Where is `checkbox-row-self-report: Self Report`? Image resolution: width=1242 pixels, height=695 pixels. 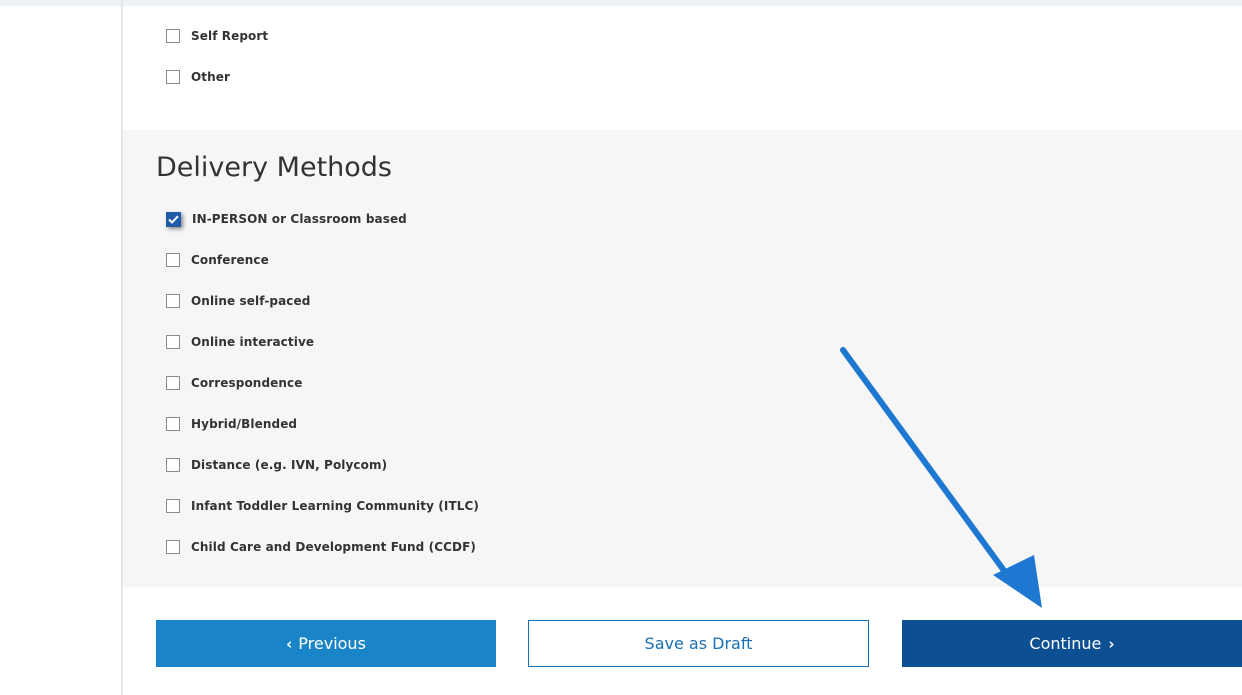
checkbox-row-self-report: Self Report is located at coordinates (217, 36).